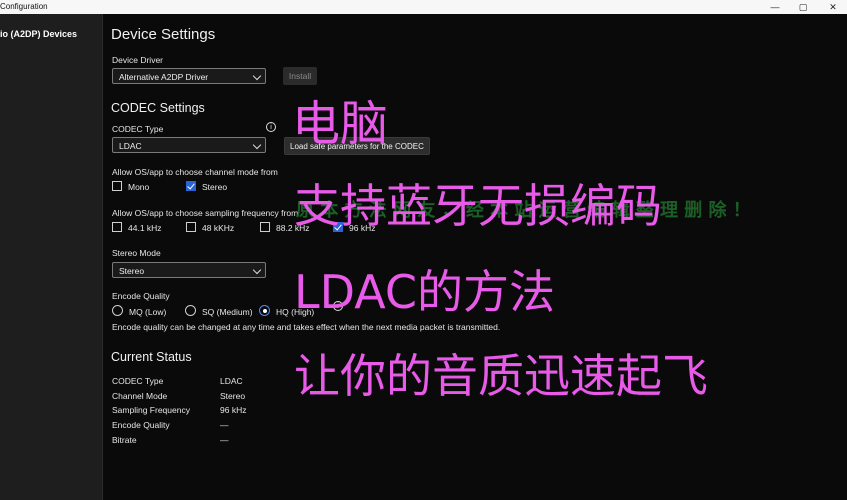  Describe the element at coordinates (51, 257) in the screenshot. I see `sidebar: io (A2DP) Devices` at that location.